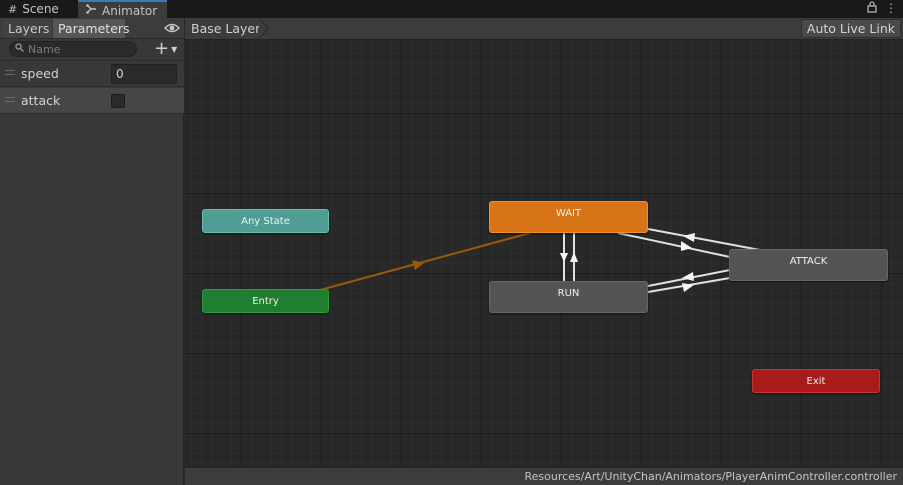  I want to click on state-wait: WAIT, so click(568, 217).